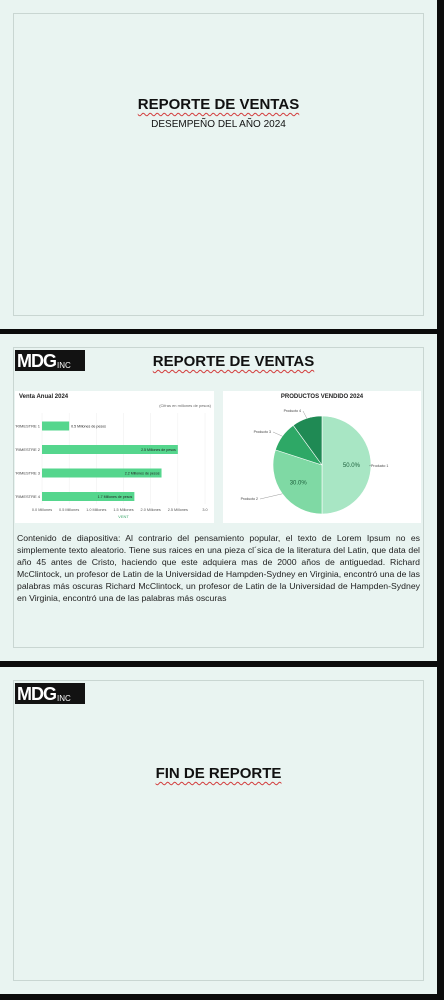 The image size is (444, 1000). What do you see at coordinates (151, 510) in the screenshot?
I see `x-tick-label: 2.0 Millones` at bounding box center [151, 510].